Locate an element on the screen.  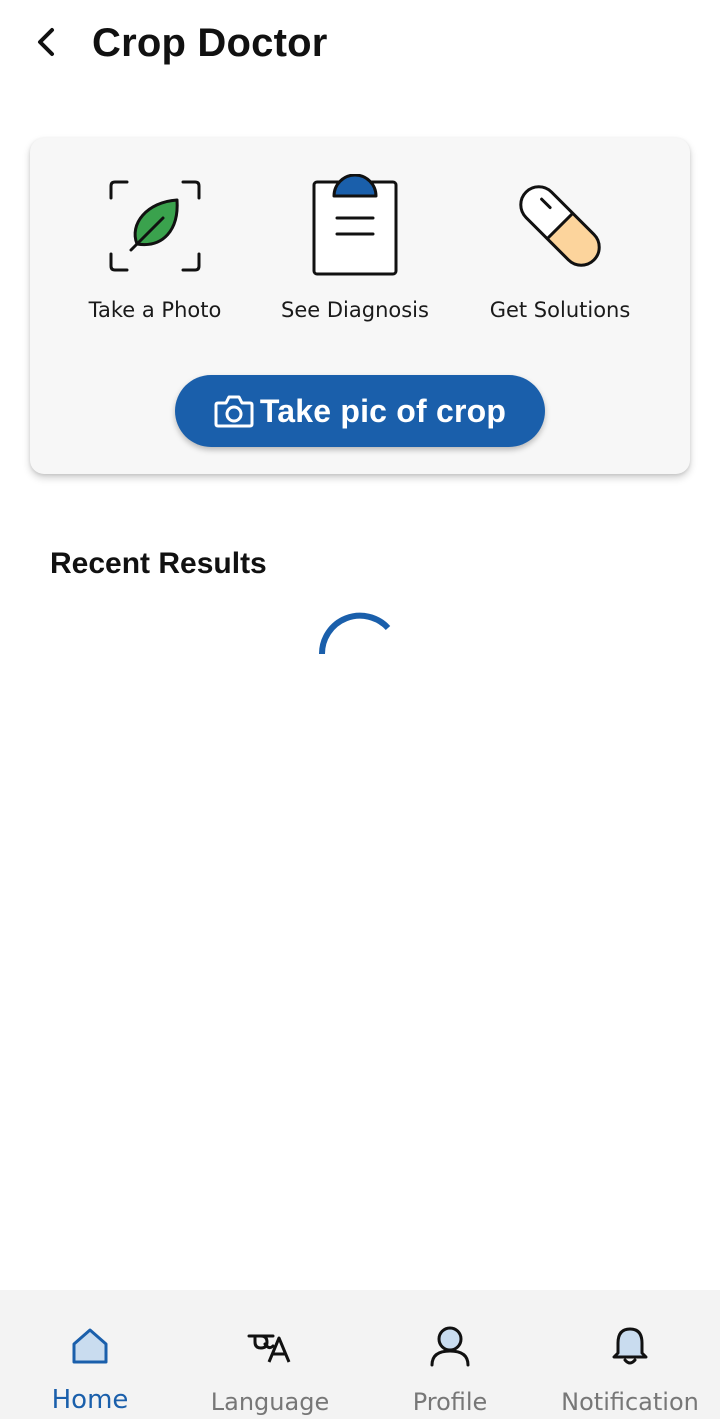
take-pic-button: Take pic of crop is located at coordinates (360, 411).